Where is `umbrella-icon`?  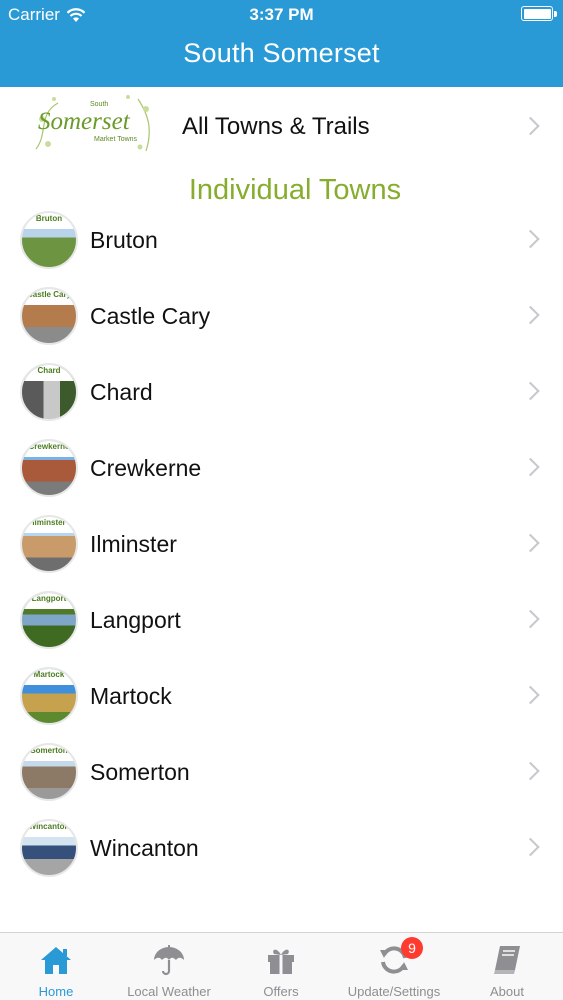
umbrella-icon is located at coordinates (169, 960).